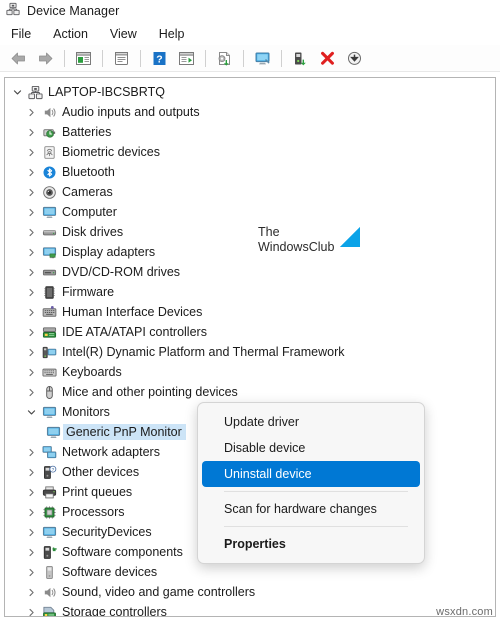  I want to click on menu-help: Help, so click(176, 34).